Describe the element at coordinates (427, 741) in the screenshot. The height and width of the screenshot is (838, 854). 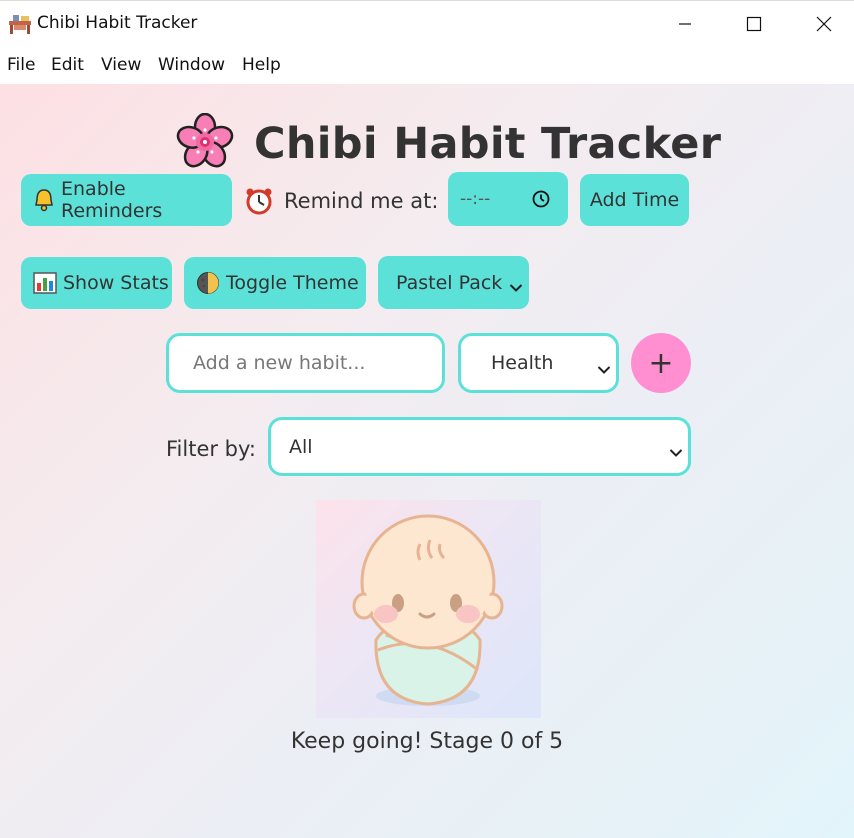
I see `progress-status: Keep going! Stage 0 of 5` at that location.